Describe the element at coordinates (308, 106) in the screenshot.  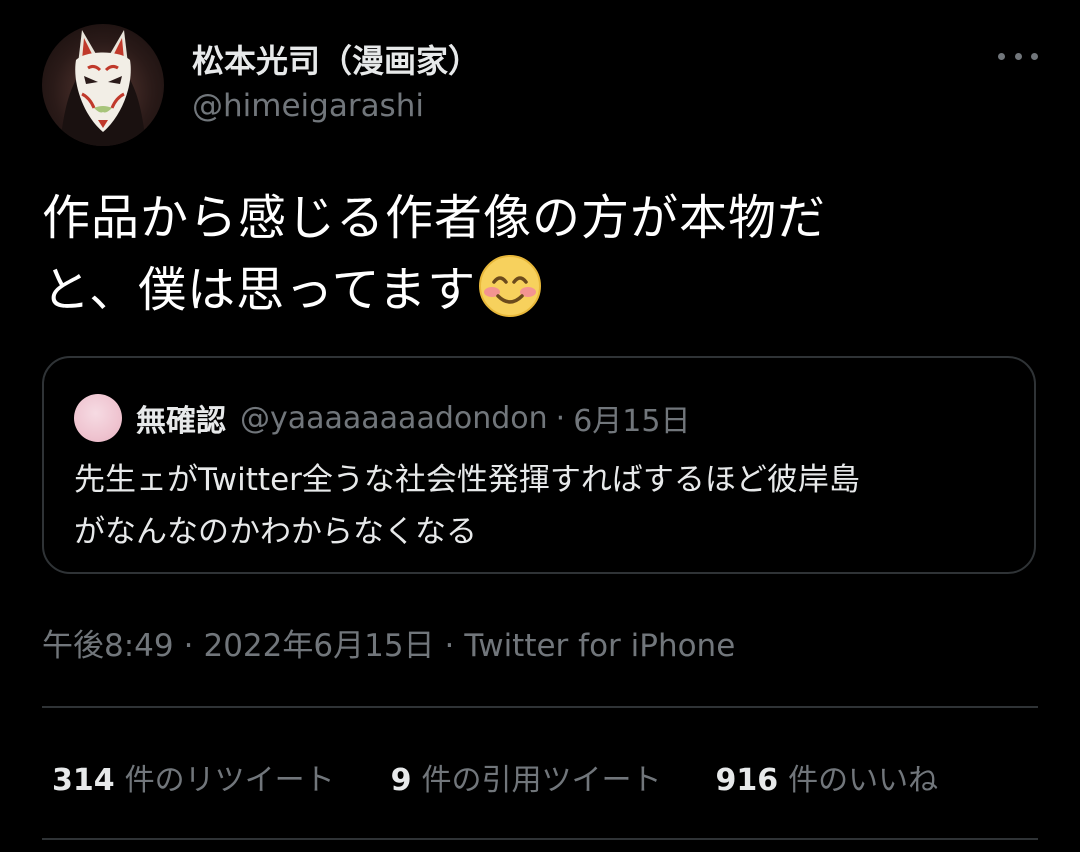
I see `author-handle: @himeigarashi` at that location.